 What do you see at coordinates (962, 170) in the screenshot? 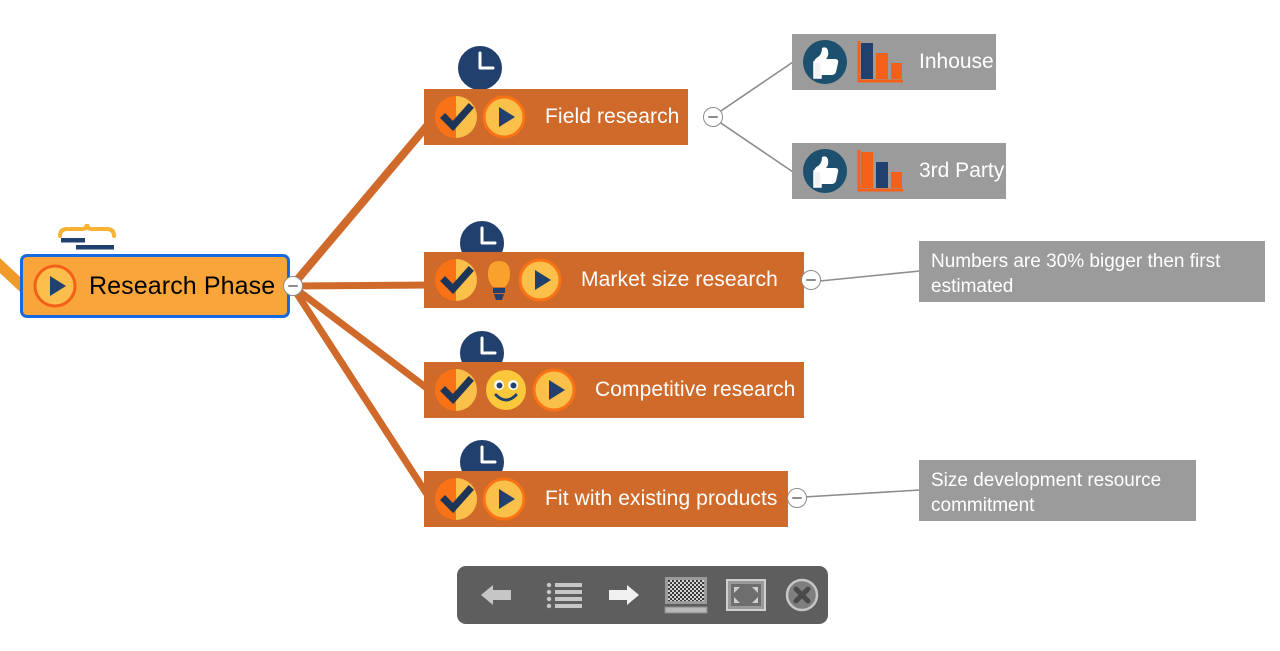
I see `leaf-node-label: 3rd Party` at bounding box center [962, 170].